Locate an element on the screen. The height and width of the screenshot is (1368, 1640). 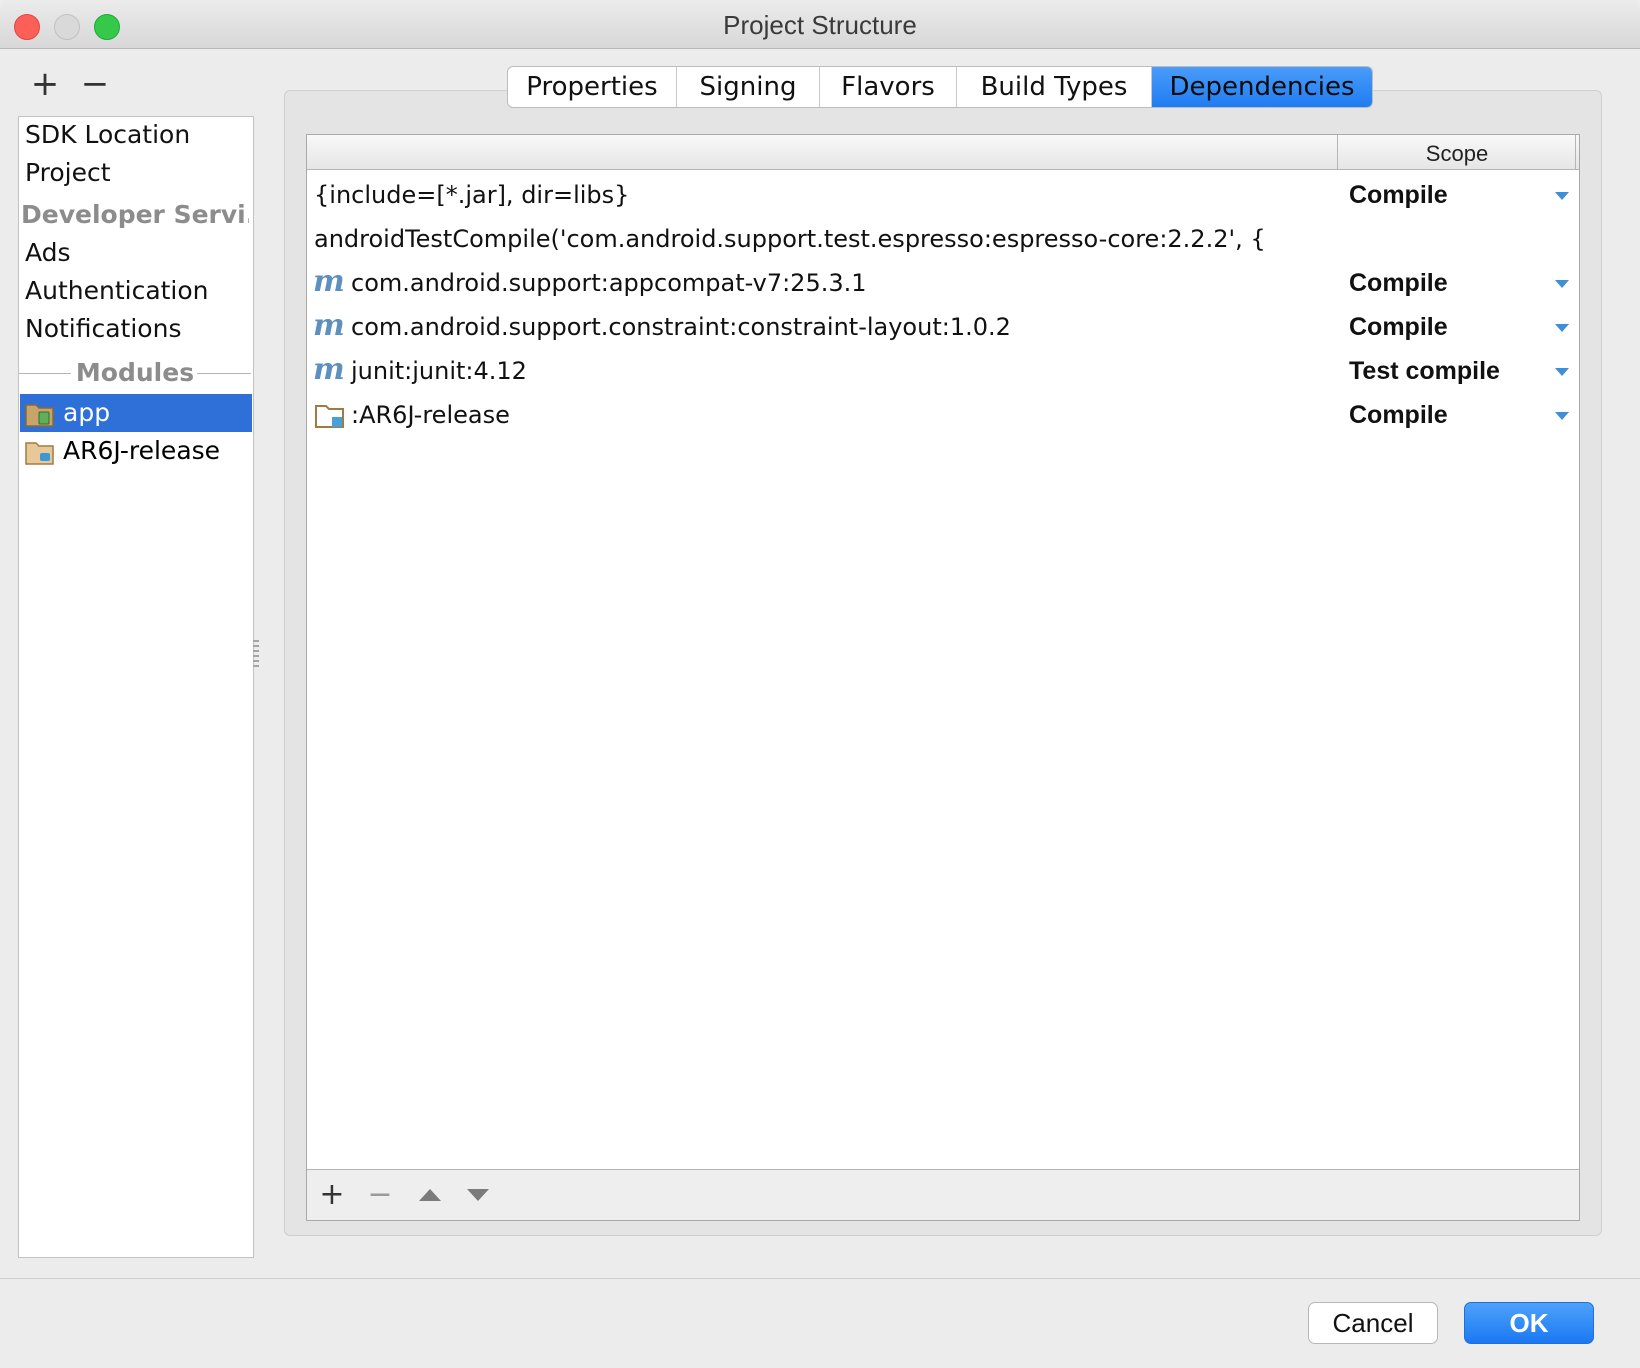
module-label: AR6J-release is located at coordinates (142, 450).